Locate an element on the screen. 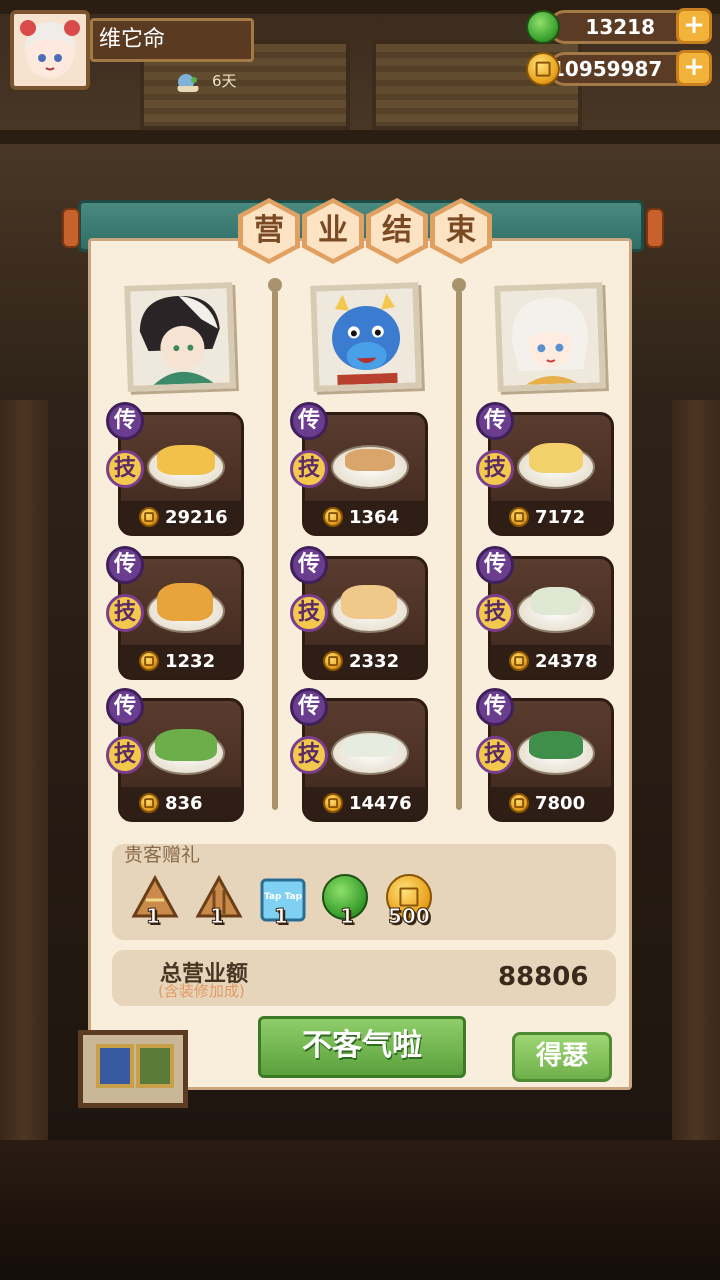 Image resolution: width=720 pixels, height=1280 pixels. dish-income: 29216 is located at coordinates (196, 517).